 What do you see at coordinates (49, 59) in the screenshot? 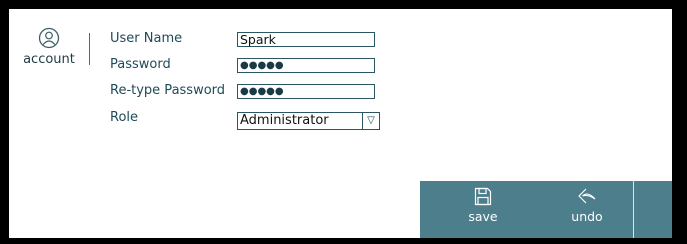
I see `account-label: account` at bounding box center [49, 59].